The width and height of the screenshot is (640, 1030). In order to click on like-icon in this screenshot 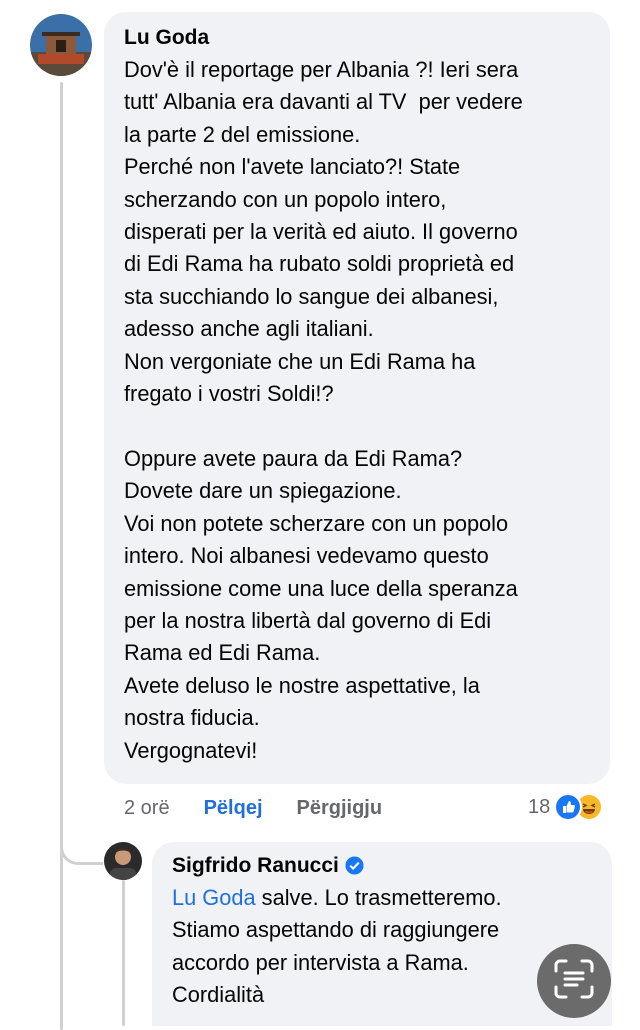, I will do `click(568, 807)`.